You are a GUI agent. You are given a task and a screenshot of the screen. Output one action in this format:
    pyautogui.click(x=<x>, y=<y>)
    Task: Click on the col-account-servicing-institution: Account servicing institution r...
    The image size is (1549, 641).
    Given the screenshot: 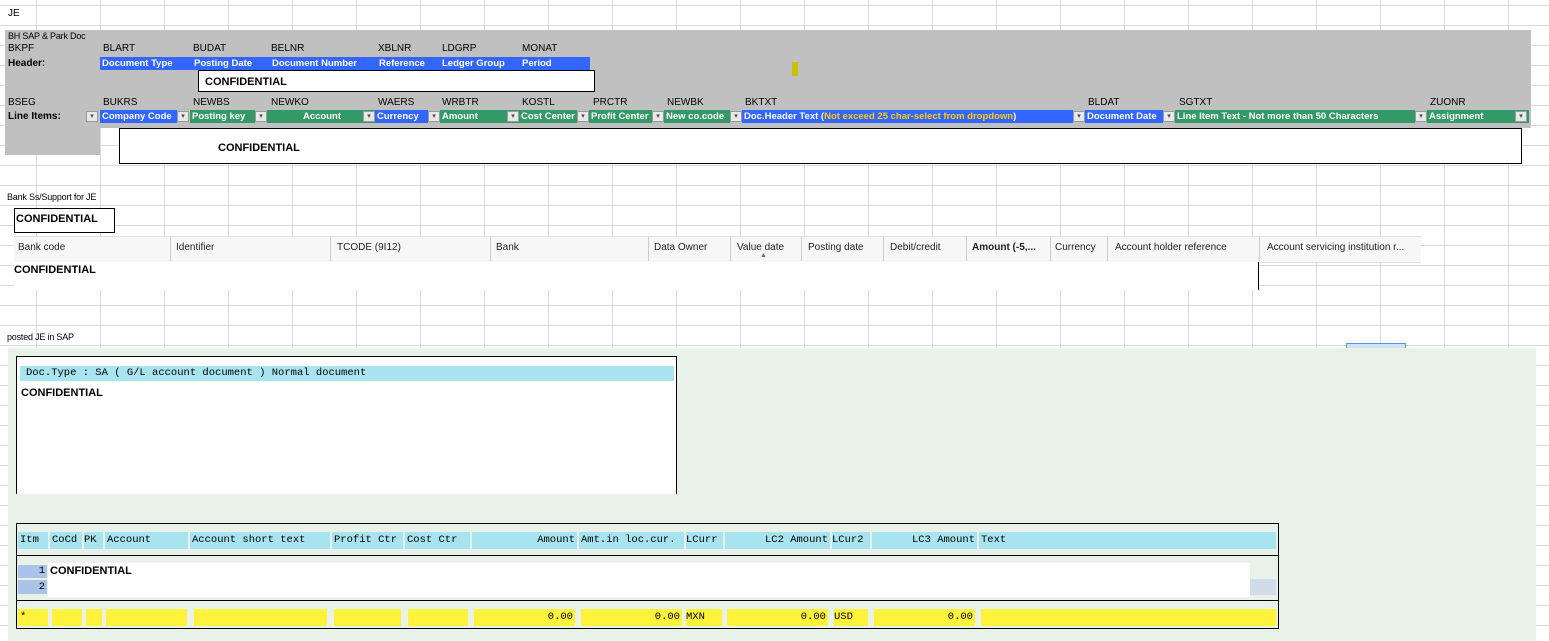 What is the action you would take?
    pyautogui.click(x=1335, y=247)
    